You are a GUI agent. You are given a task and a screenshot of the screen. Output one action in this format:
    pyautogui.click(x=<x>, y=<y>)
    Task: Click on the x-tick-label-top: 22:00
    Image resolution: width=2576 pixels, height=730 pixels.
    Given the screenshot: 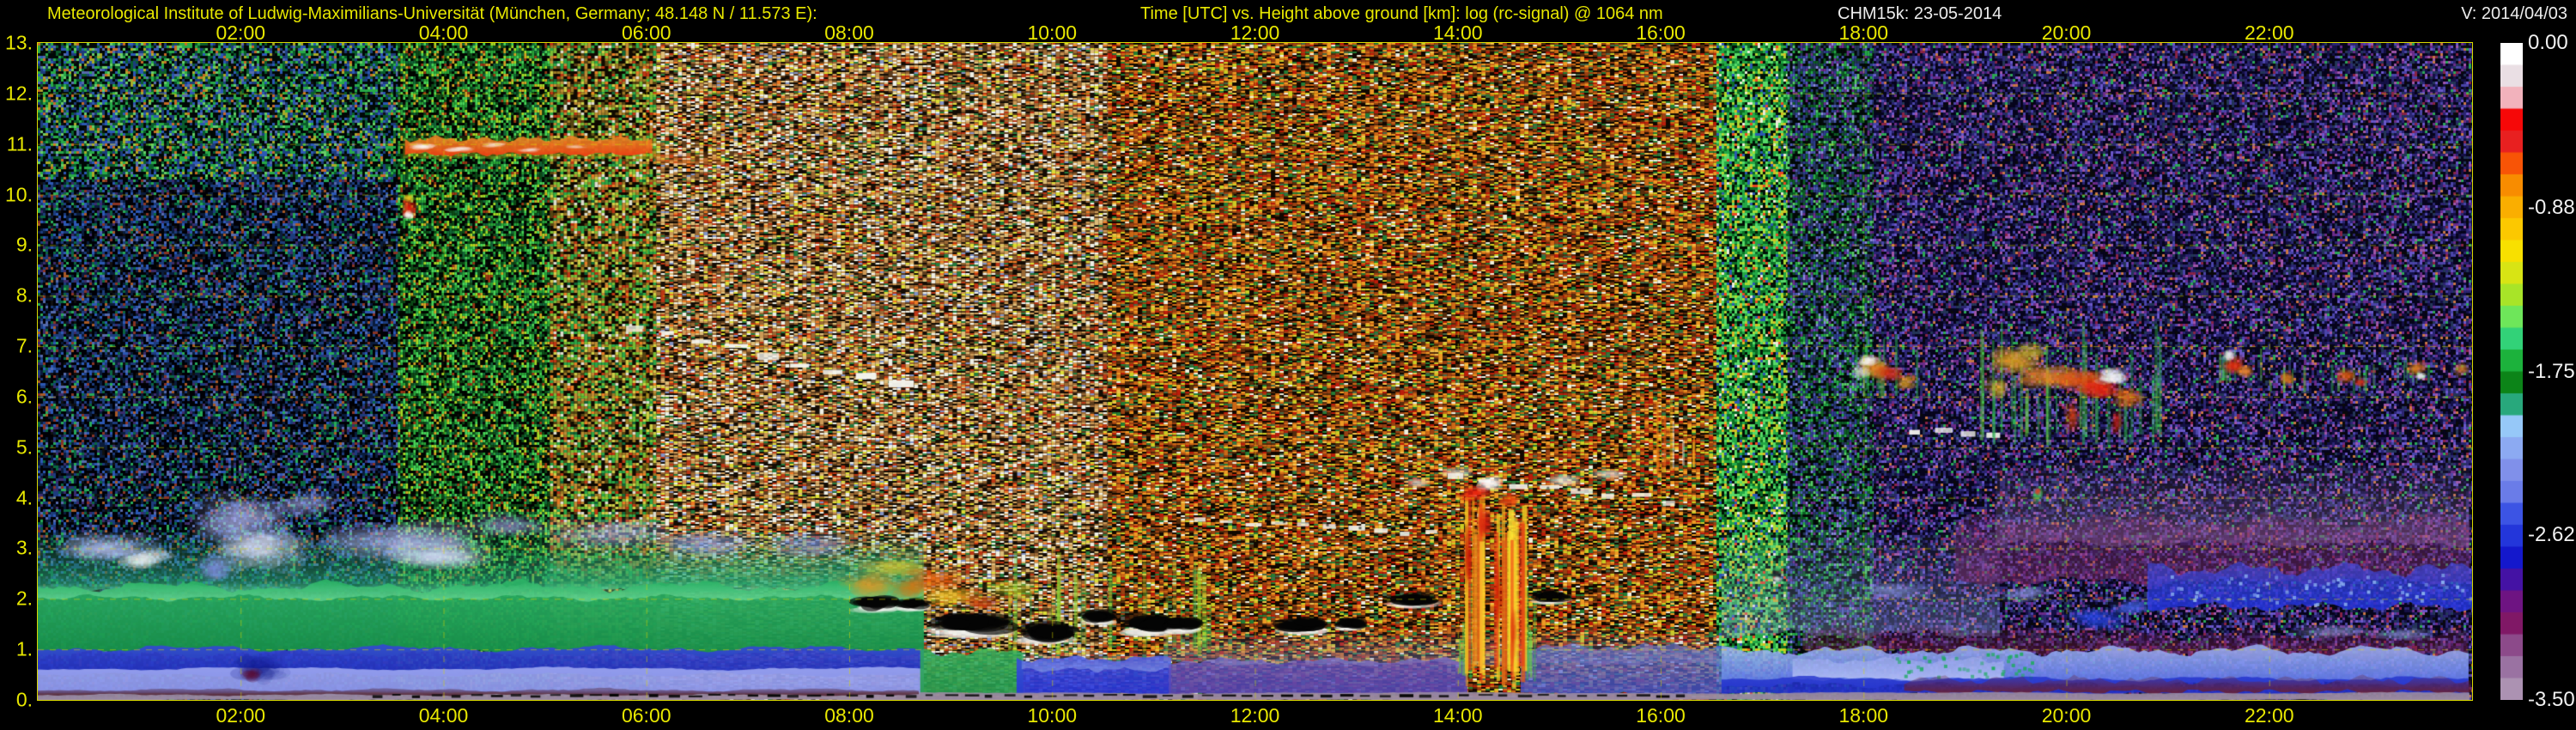 What is the action you would take?
    pyautogui.click(x=2269, y=32)
    